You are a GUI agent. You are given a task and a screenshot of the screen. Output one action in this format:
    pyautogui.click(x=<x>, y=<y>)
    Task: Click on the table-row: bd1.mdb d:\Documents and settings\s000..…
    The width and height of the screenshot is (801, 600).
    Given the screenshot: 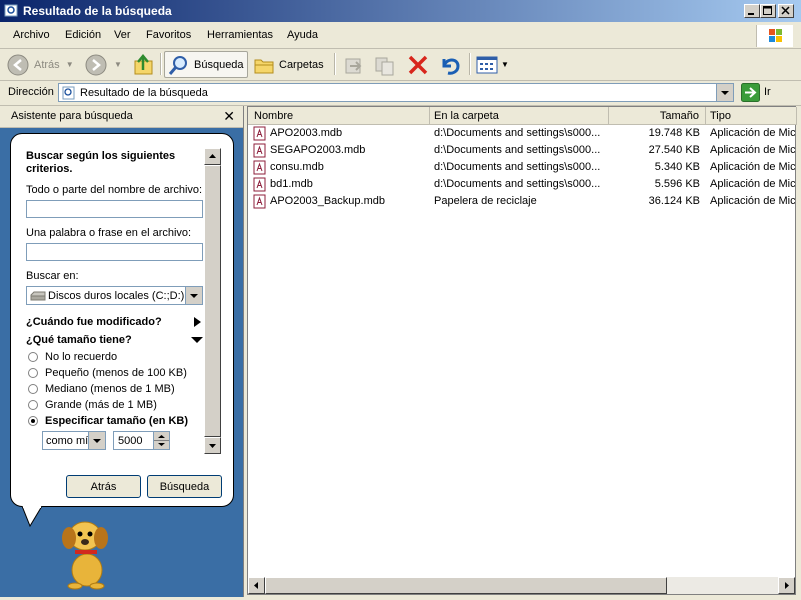 What is the action you would take?
    pyautogui.click(x=521, y=184)
    